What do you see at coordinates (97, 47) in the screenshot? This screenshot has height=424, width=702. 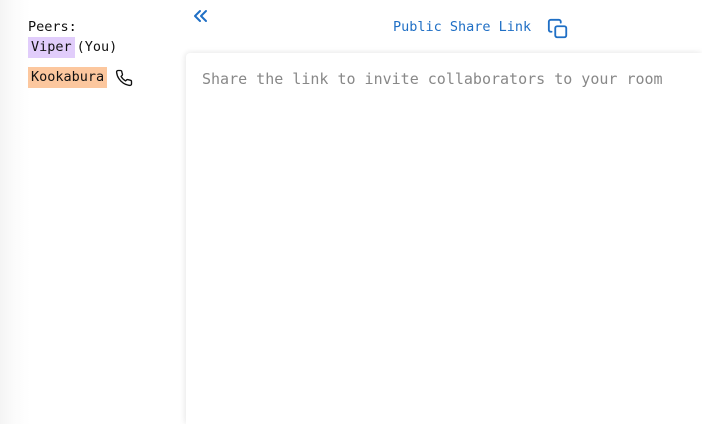 I see `peer-self-indicator: (You)` at bounding box center [97, 47].